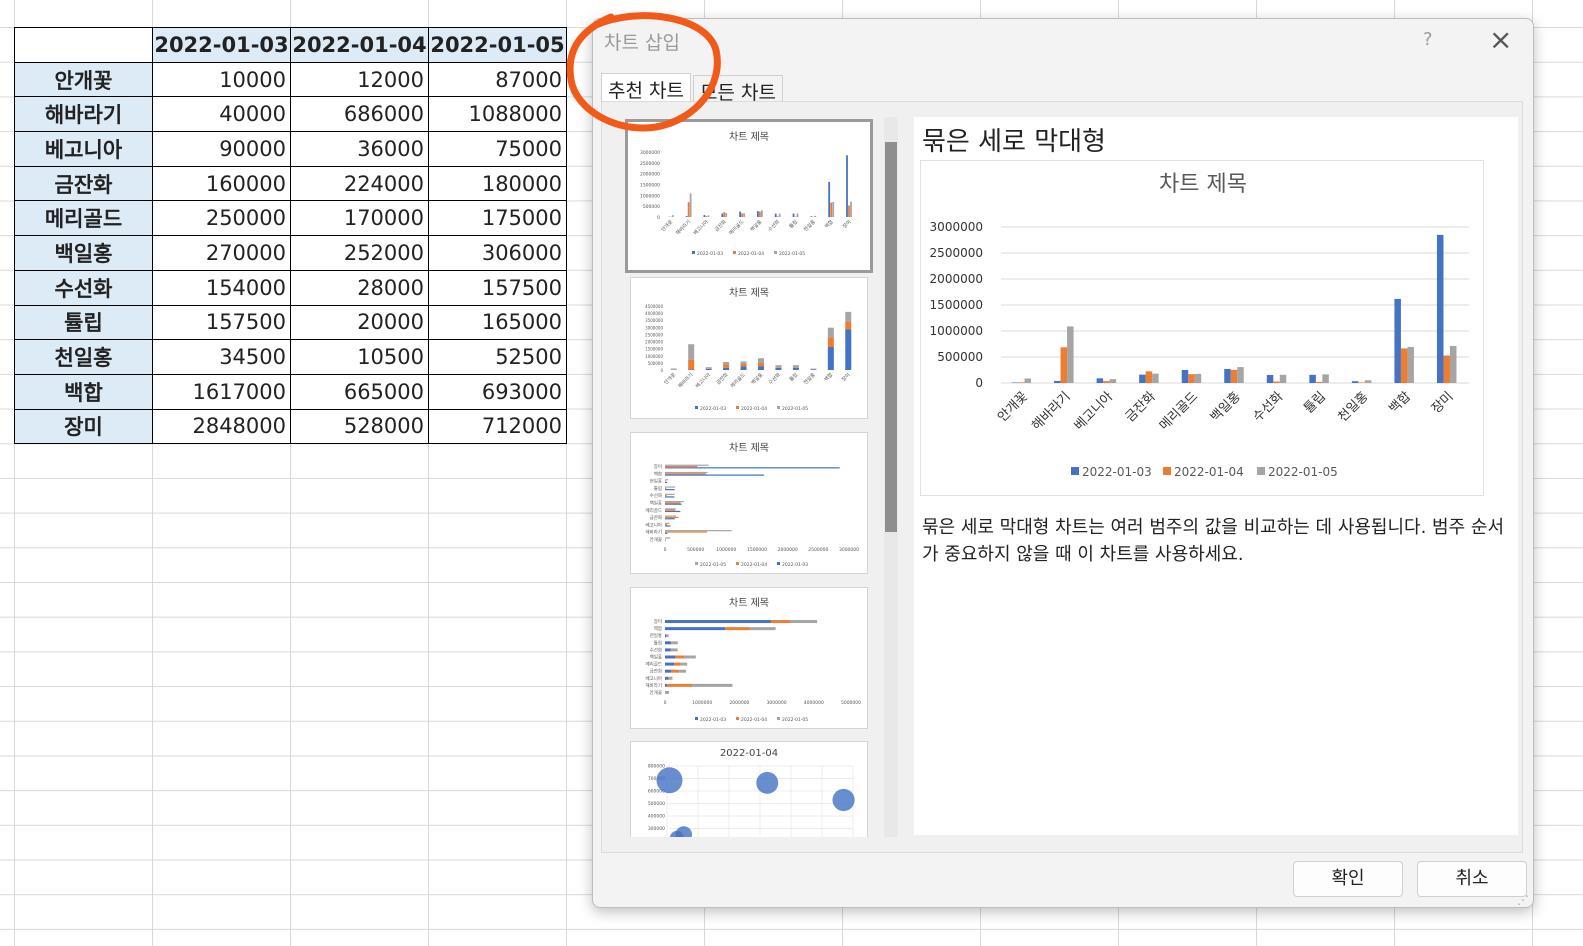 Image resolution: width=1583 pixels, height=946 pixels. Describe the element at coordinates (497, 357) in the screenshot. I see `value-cell: 52500` at that location.